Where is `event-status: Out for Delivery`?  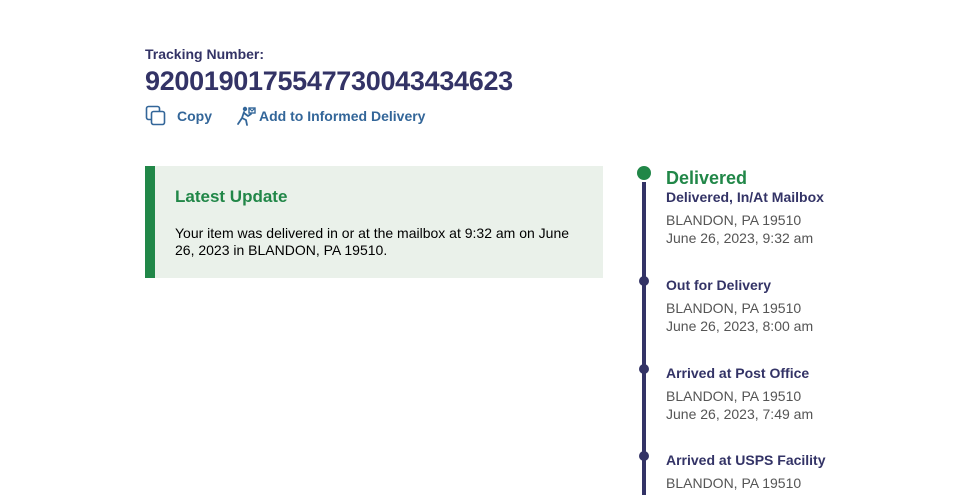 event-status: Out for Delivery is located at coordinates (719, 285).